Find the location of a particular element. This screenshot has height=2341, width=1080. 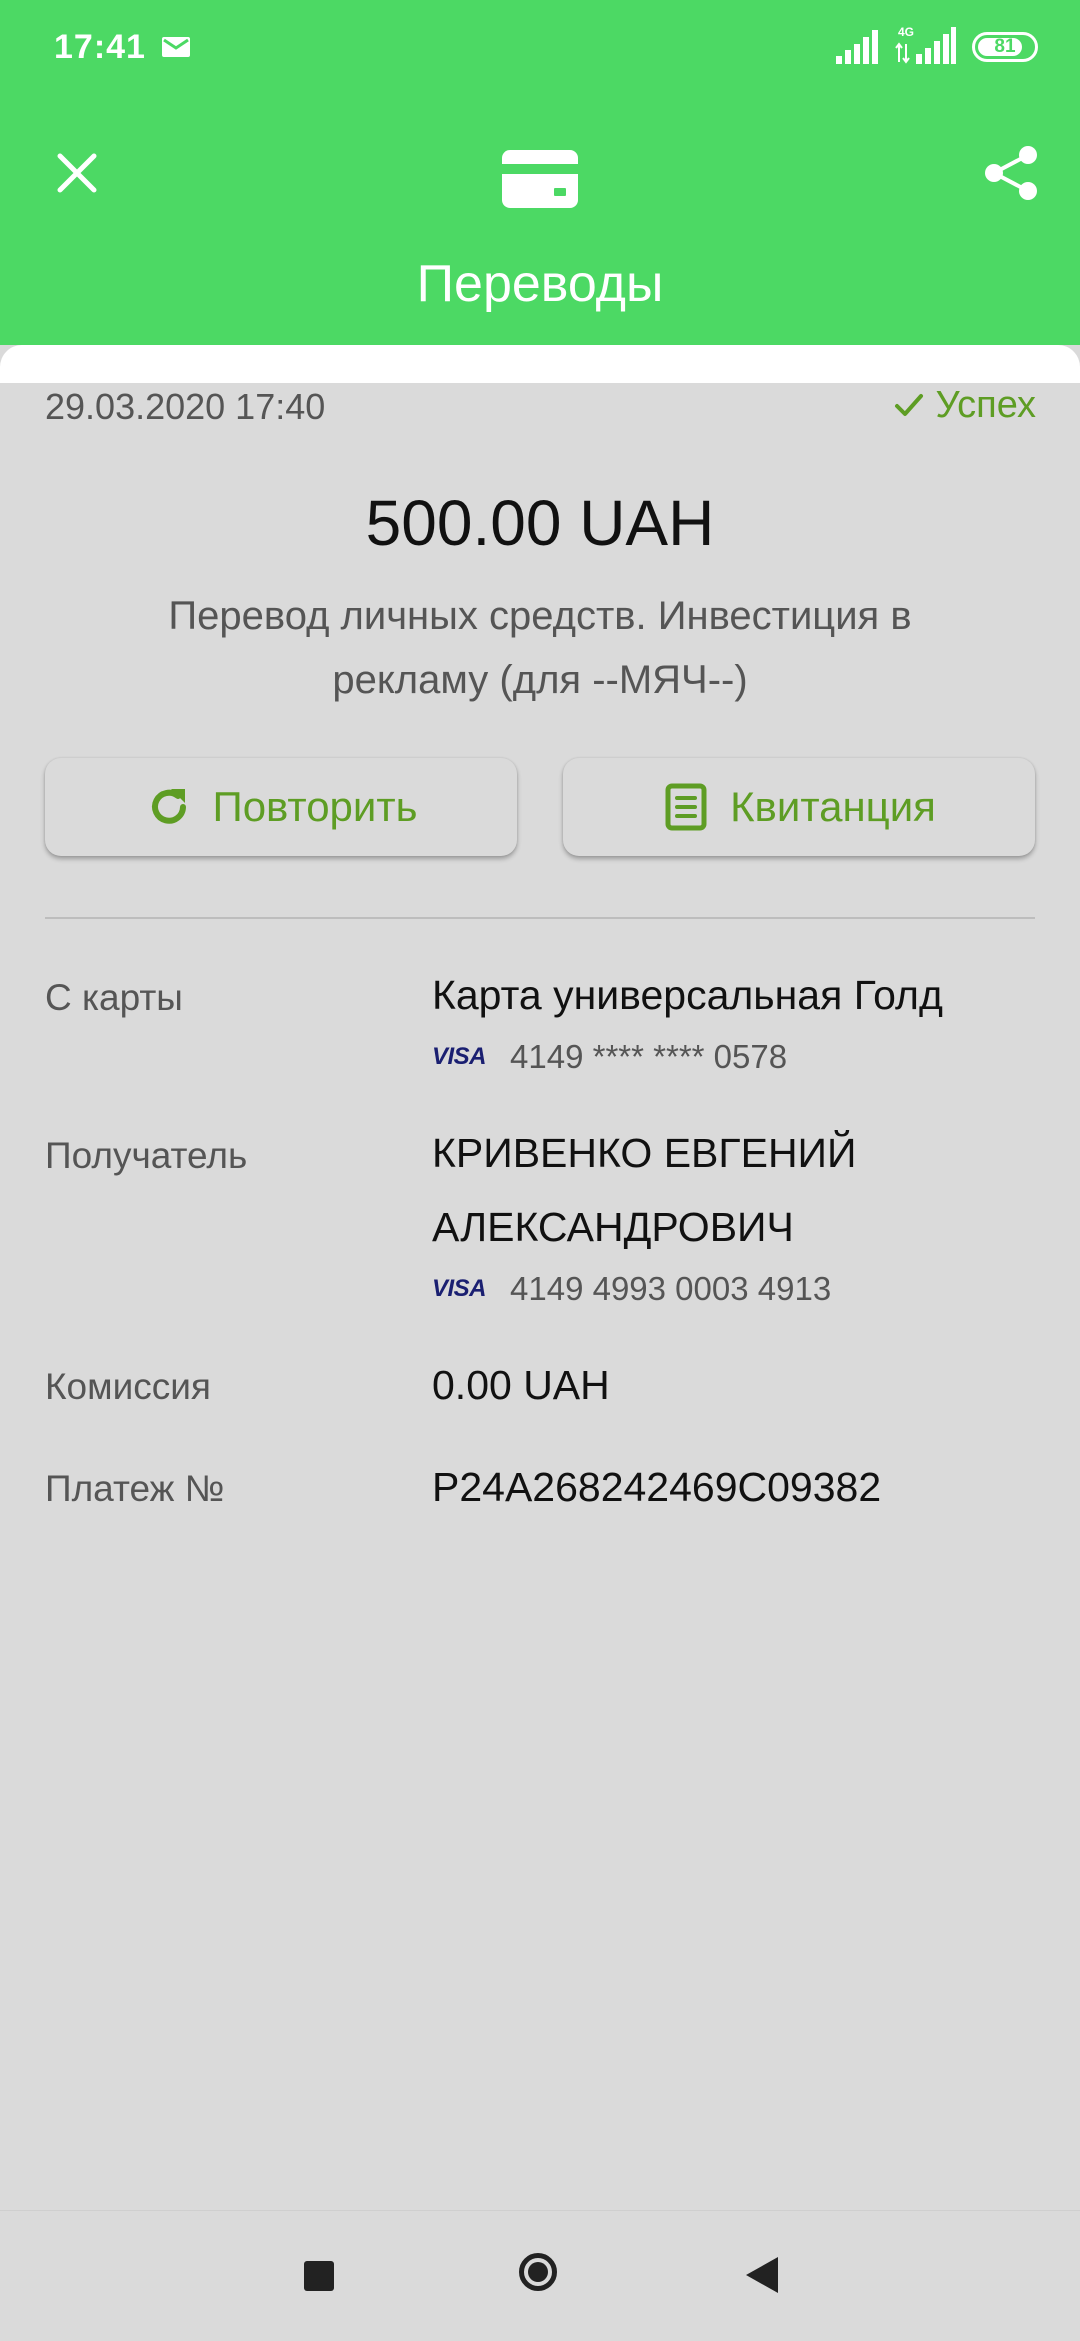

close-icon is located at coordinates (77, 173).